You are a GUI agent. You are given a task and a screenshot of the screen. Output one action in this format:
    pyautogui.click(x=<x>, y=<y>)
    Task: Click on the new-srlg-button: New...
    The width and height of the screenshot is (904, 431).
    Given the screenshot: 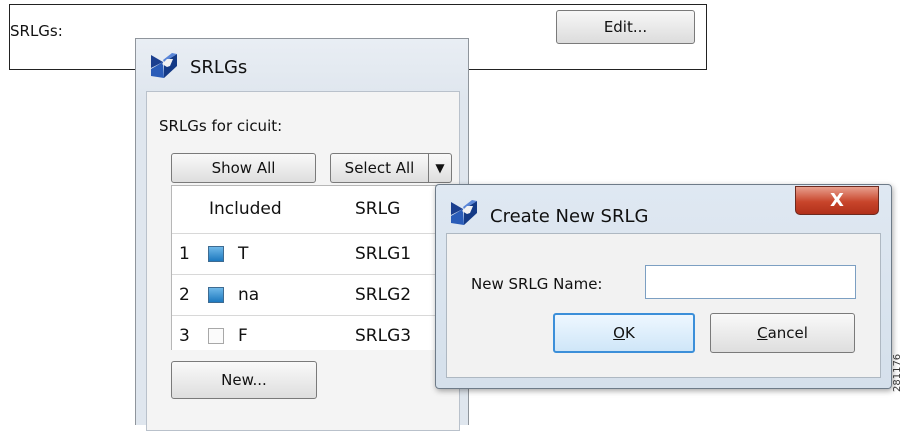 What is the action you would take?
    pyautogui.click(x=244, y=380)
    